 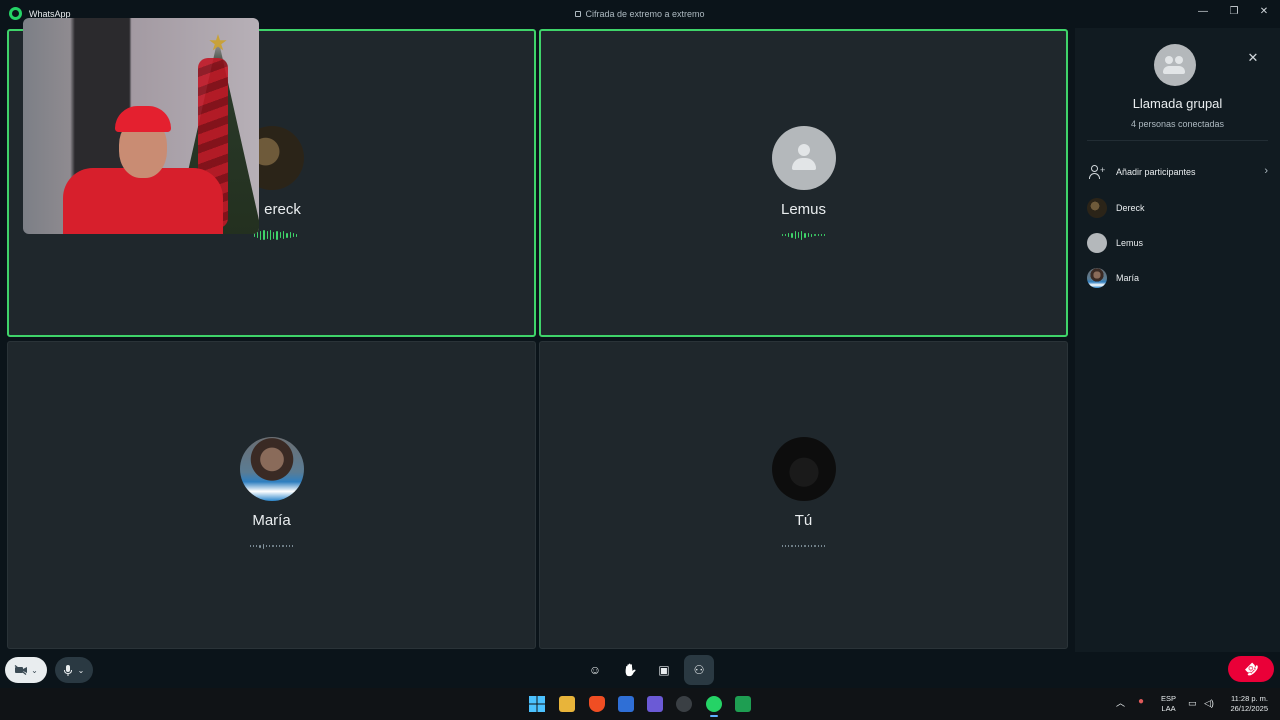 I want to click on raise-hand-button: ✋, so click(x=630, y=670).